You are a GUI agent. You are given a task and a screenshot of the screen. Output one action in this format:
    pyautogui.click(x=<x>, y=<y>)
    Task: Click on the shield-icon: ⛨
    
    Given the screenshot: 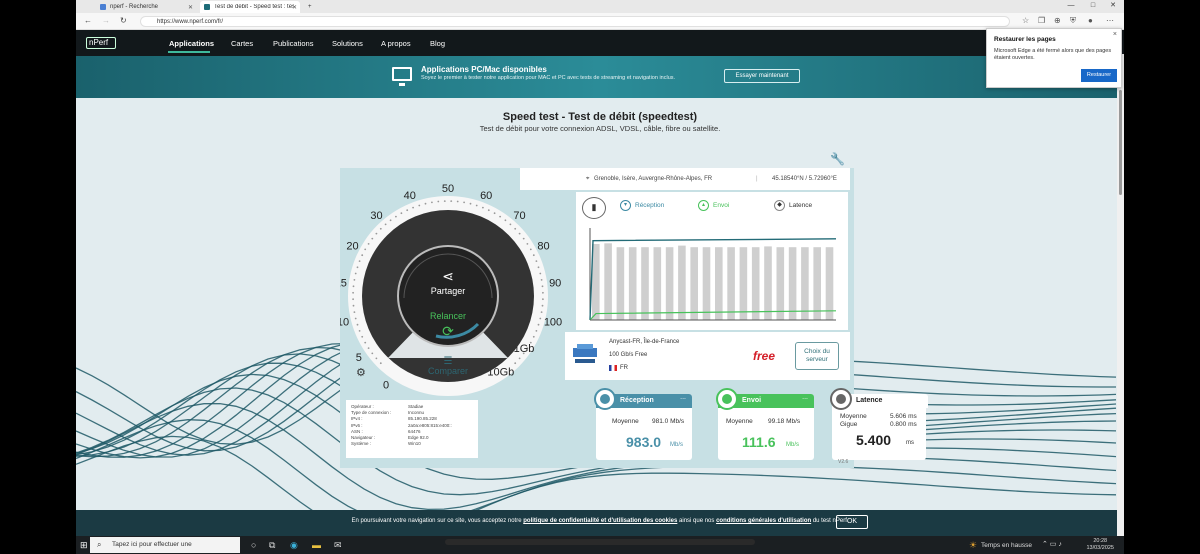 What is the action you would take?
    pyautogui.click(x=1073, y=21)
    